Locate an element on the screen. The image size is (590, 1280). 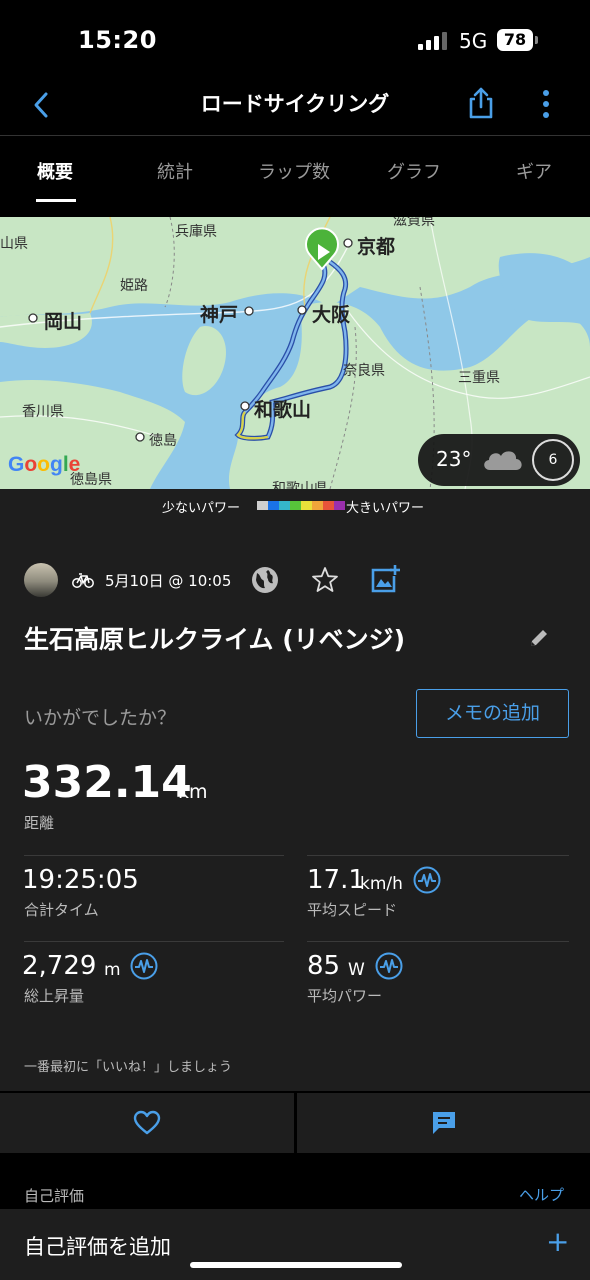
star-icon is located at coordinates (325, 580).